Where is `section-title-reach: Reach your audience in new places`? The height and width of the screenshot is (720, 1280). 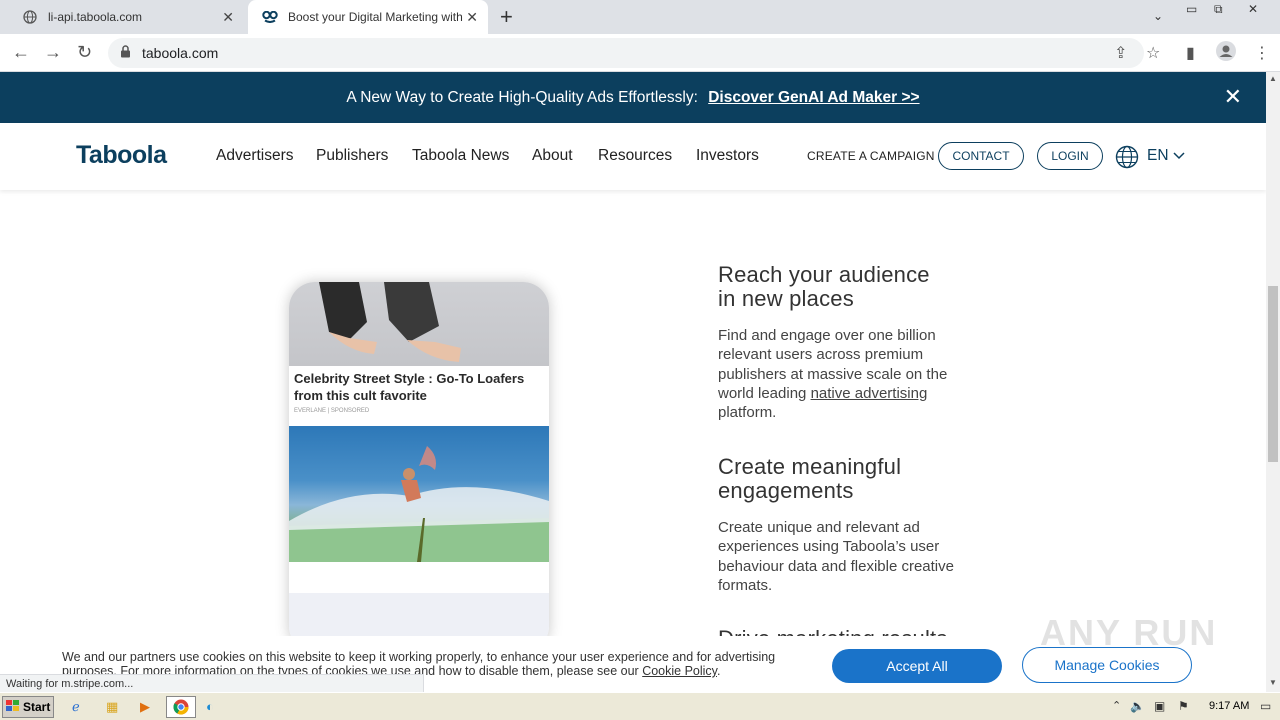 section-title-reach: Reach your audience in new places is located at coordinates (824, 287).